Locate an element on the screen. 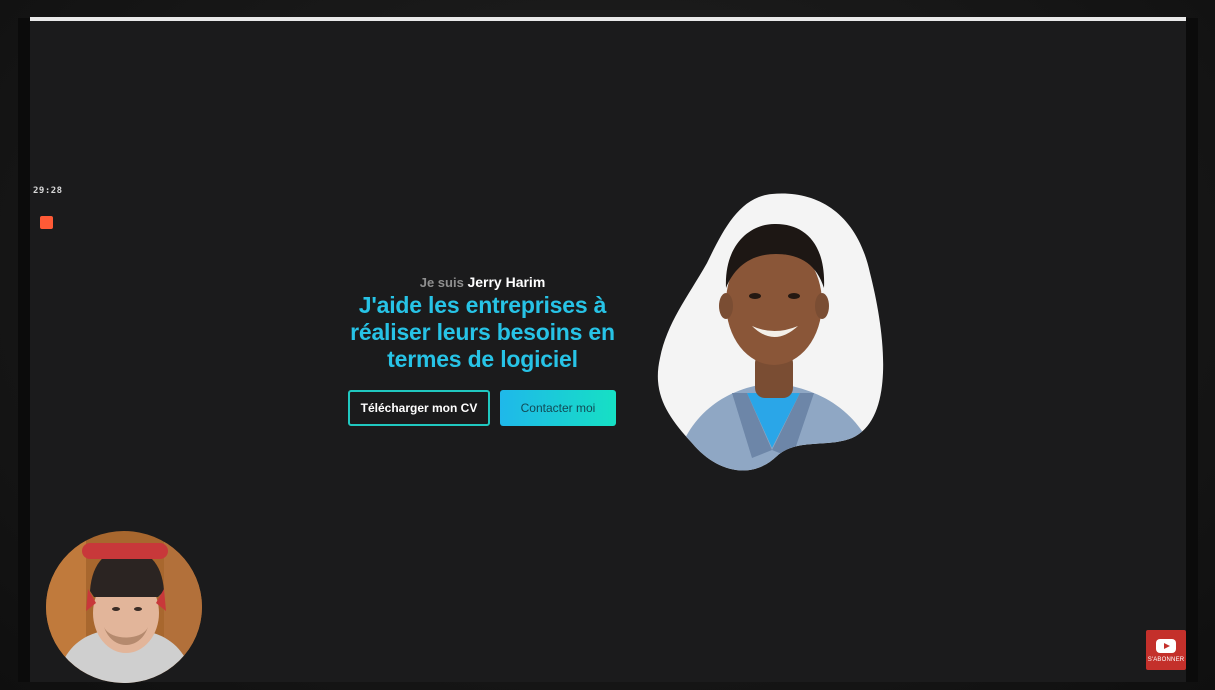  hero-actions: Télécharger mon CV Contacter moi is located at coordinates (482, 408).